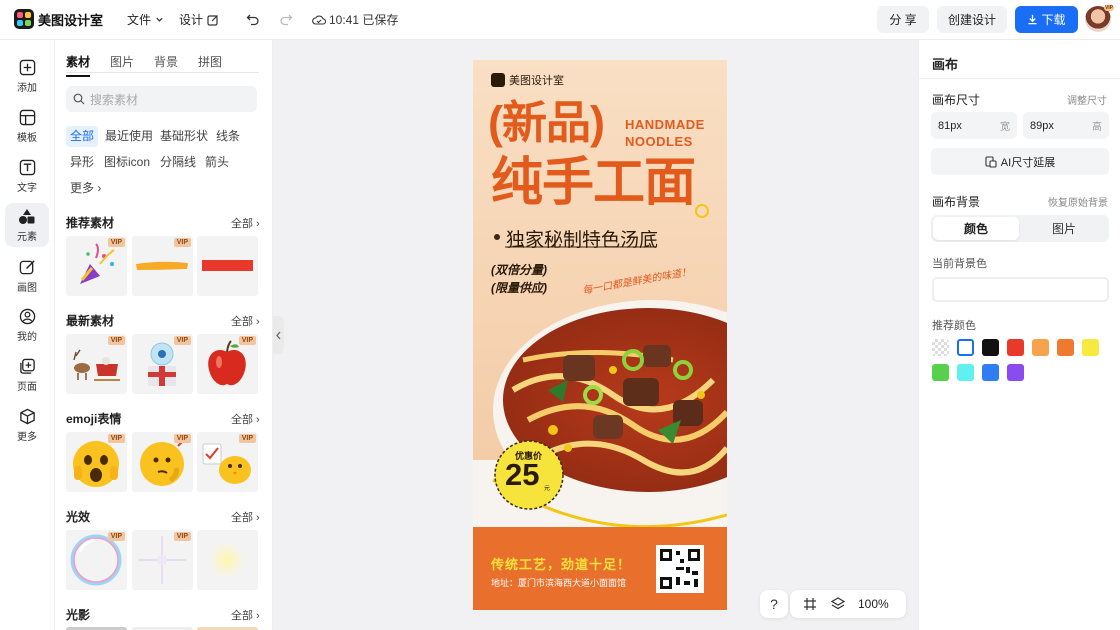  I want to click on swatch-yellow, so click(1090, 347).